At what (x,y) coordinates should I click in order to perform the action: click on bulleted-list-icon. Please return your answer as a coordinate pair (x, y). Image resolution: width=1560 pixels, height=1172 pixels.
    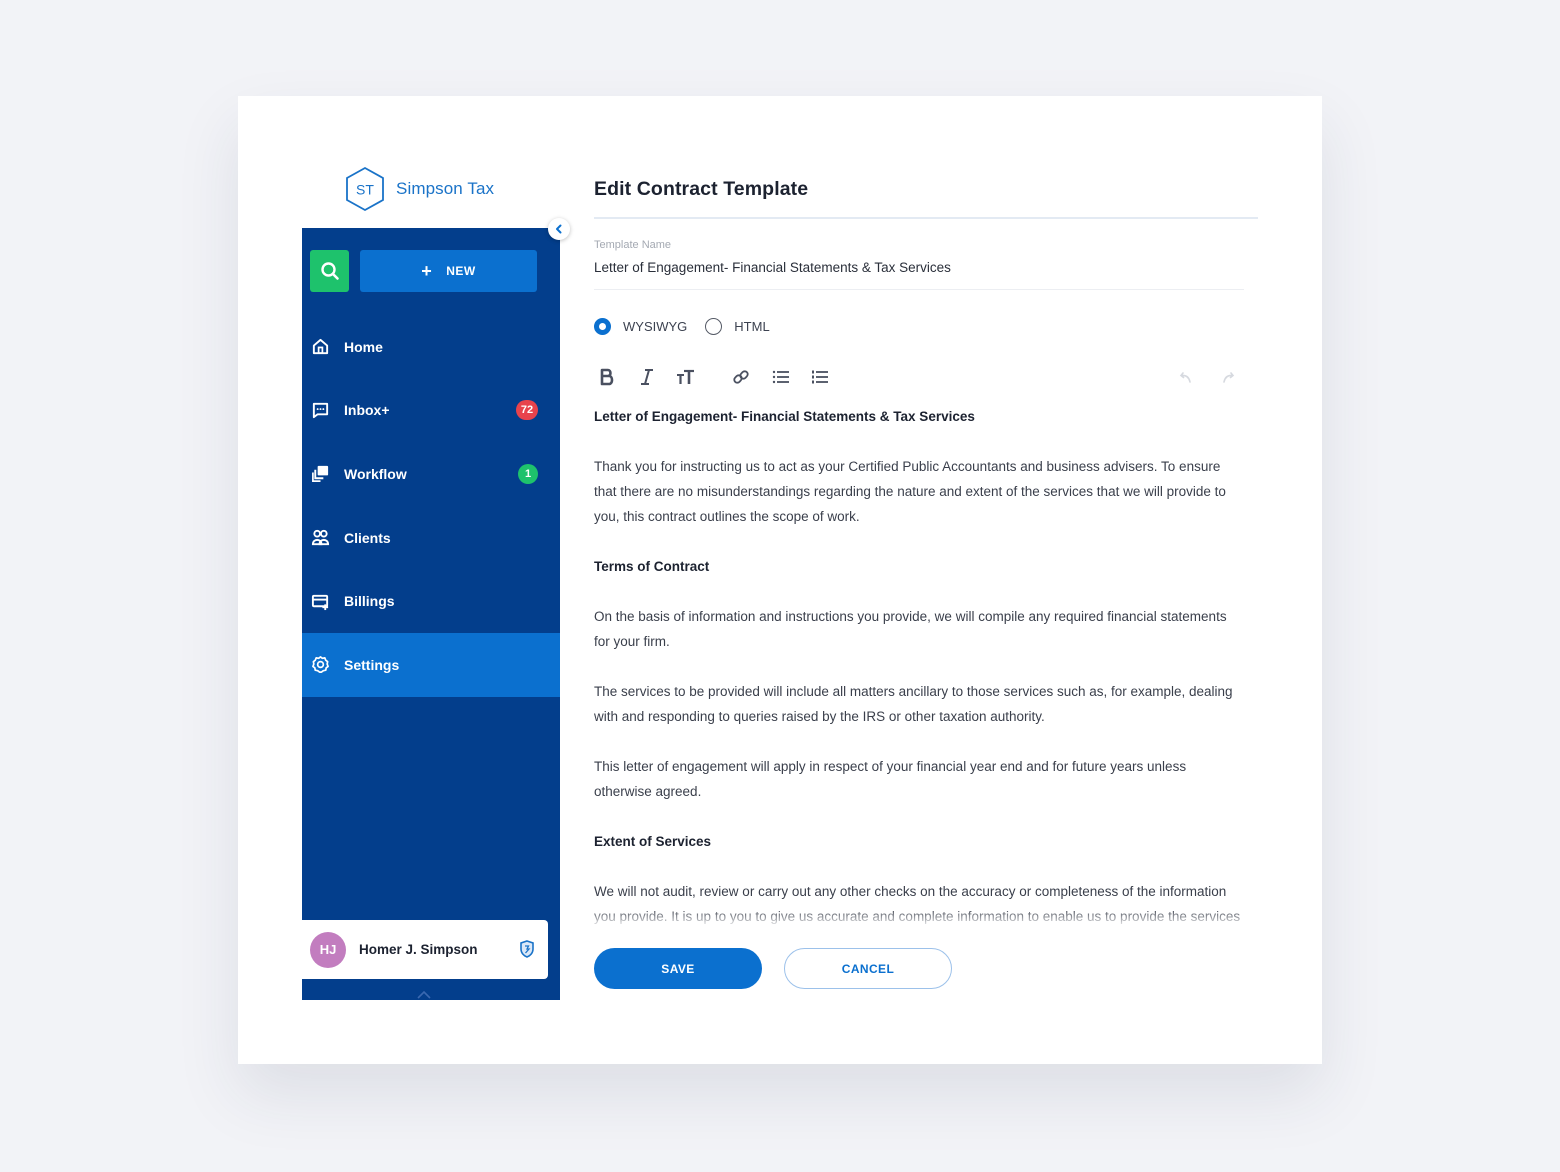
    Looking at the image, I should click on (780, 377).